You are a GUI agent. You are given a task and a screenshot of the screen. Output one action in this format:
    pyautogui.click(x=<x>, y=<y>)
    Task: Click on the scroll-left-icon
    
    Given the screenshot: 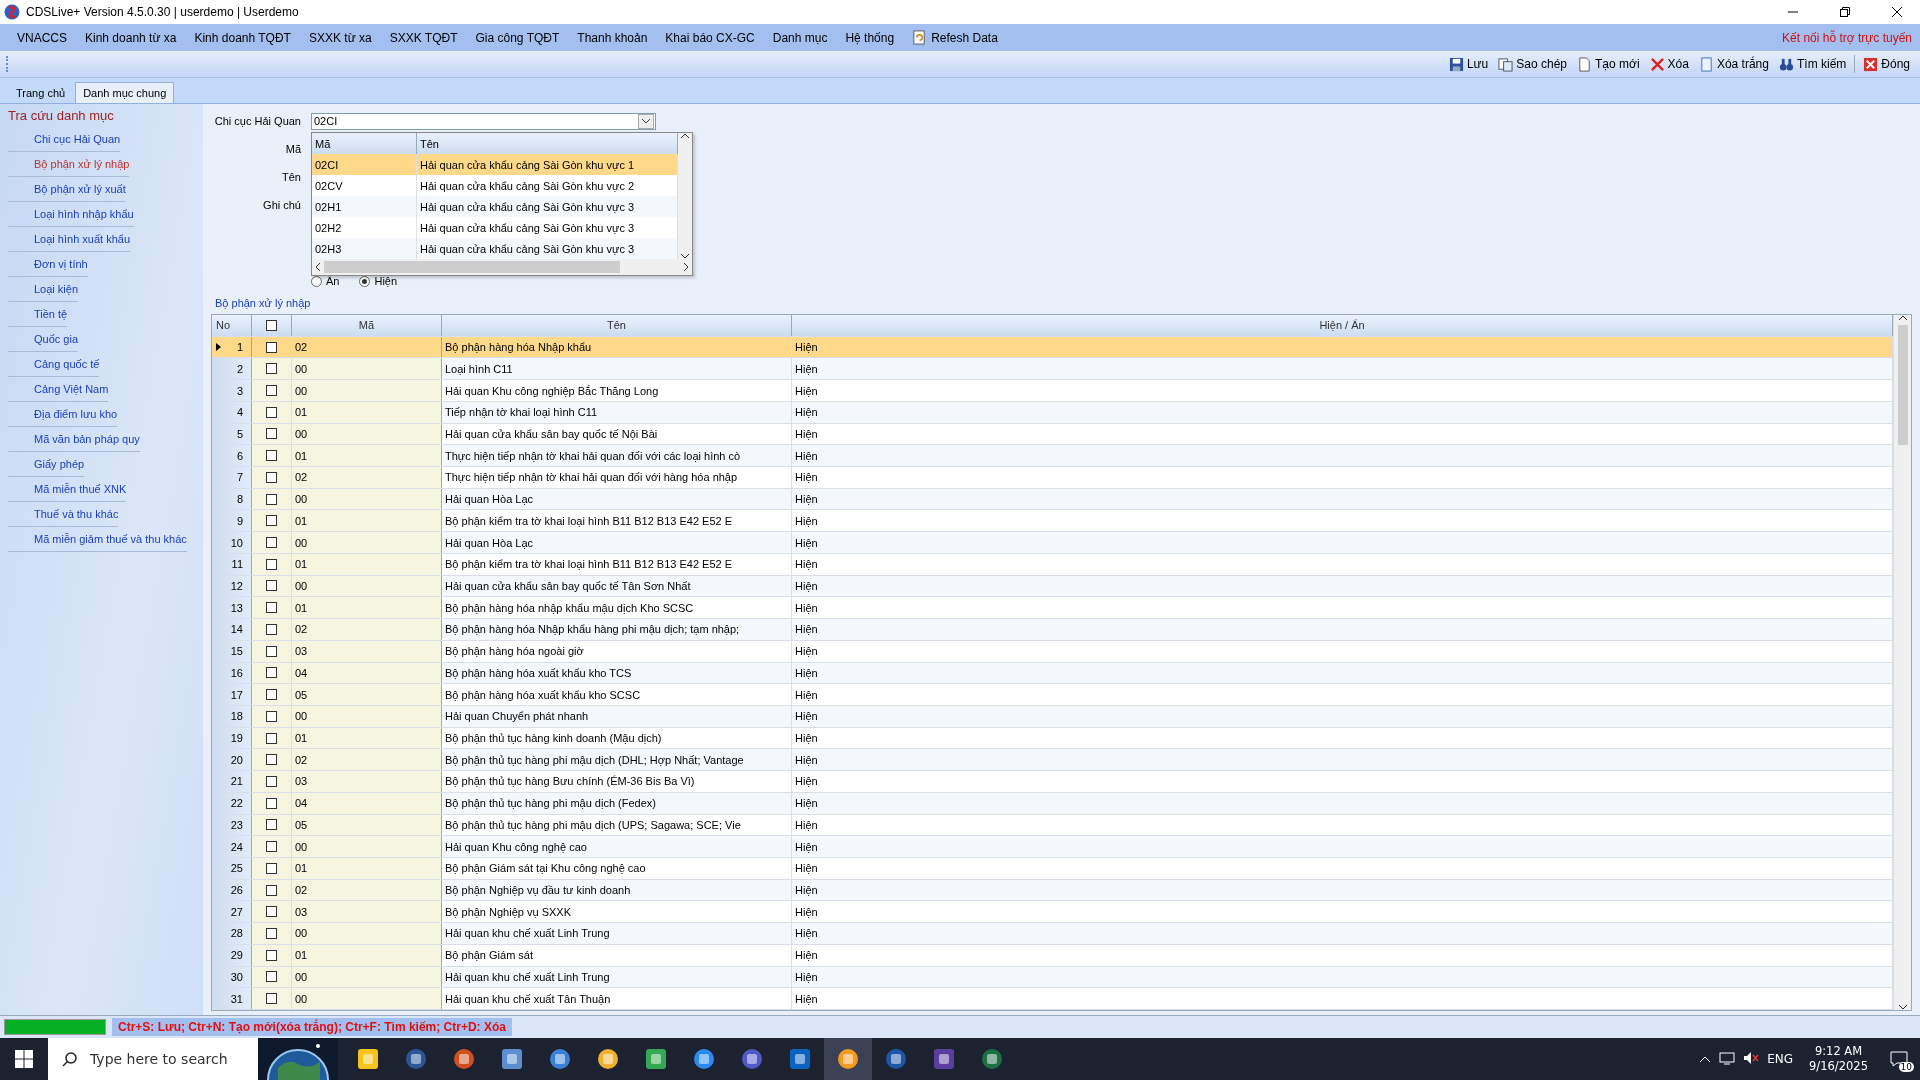 What is the action you would take?
    pyautogui.click(x=318, y=267)
    